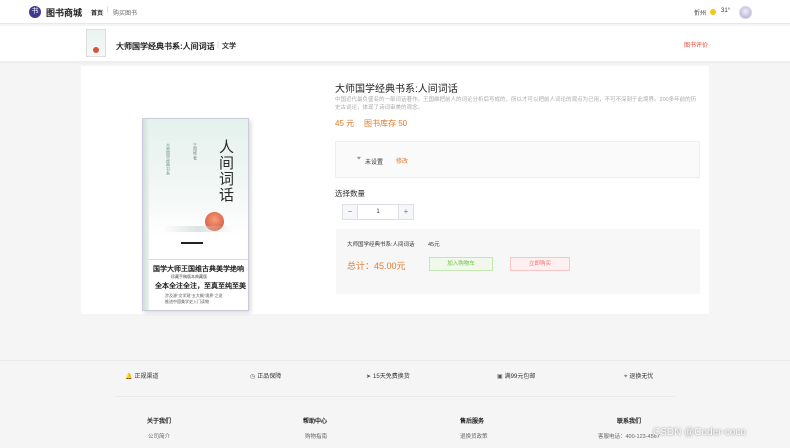  Describe the element at coordinates (500, 377) in the screenshot. I see `wallet-icon: ▣` at that location.